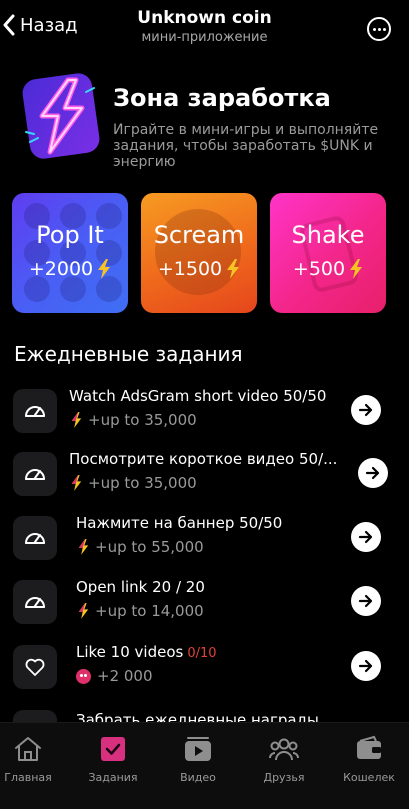 Image resolution: width=409 pixels, height=809 pixels. I want to click on game-reward-value: +2000, so click(61, 269).